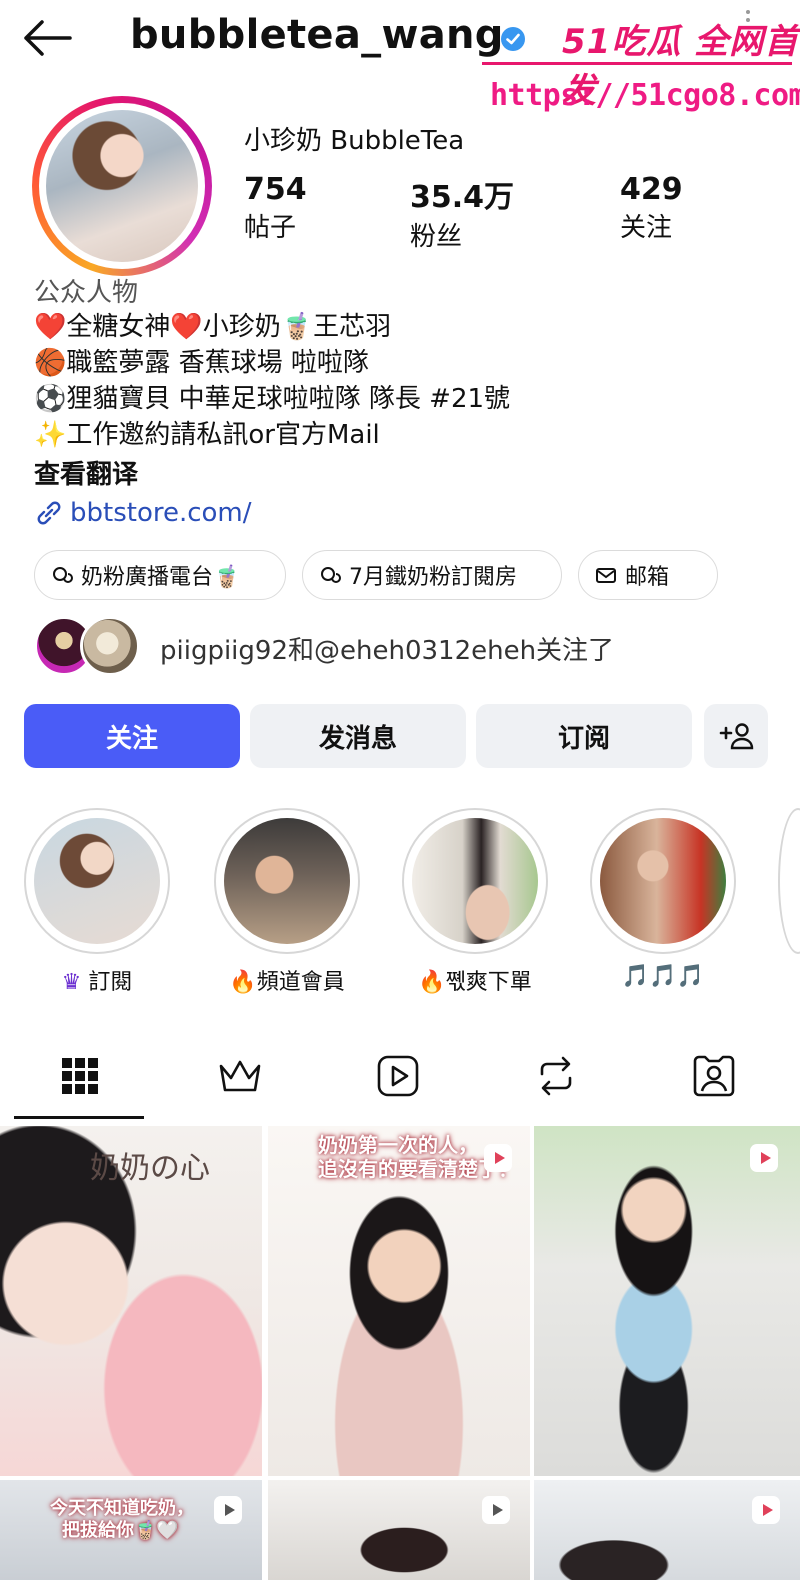  I want to click on highlight-order: 🔥쪣爽下單, so click(475, 902).